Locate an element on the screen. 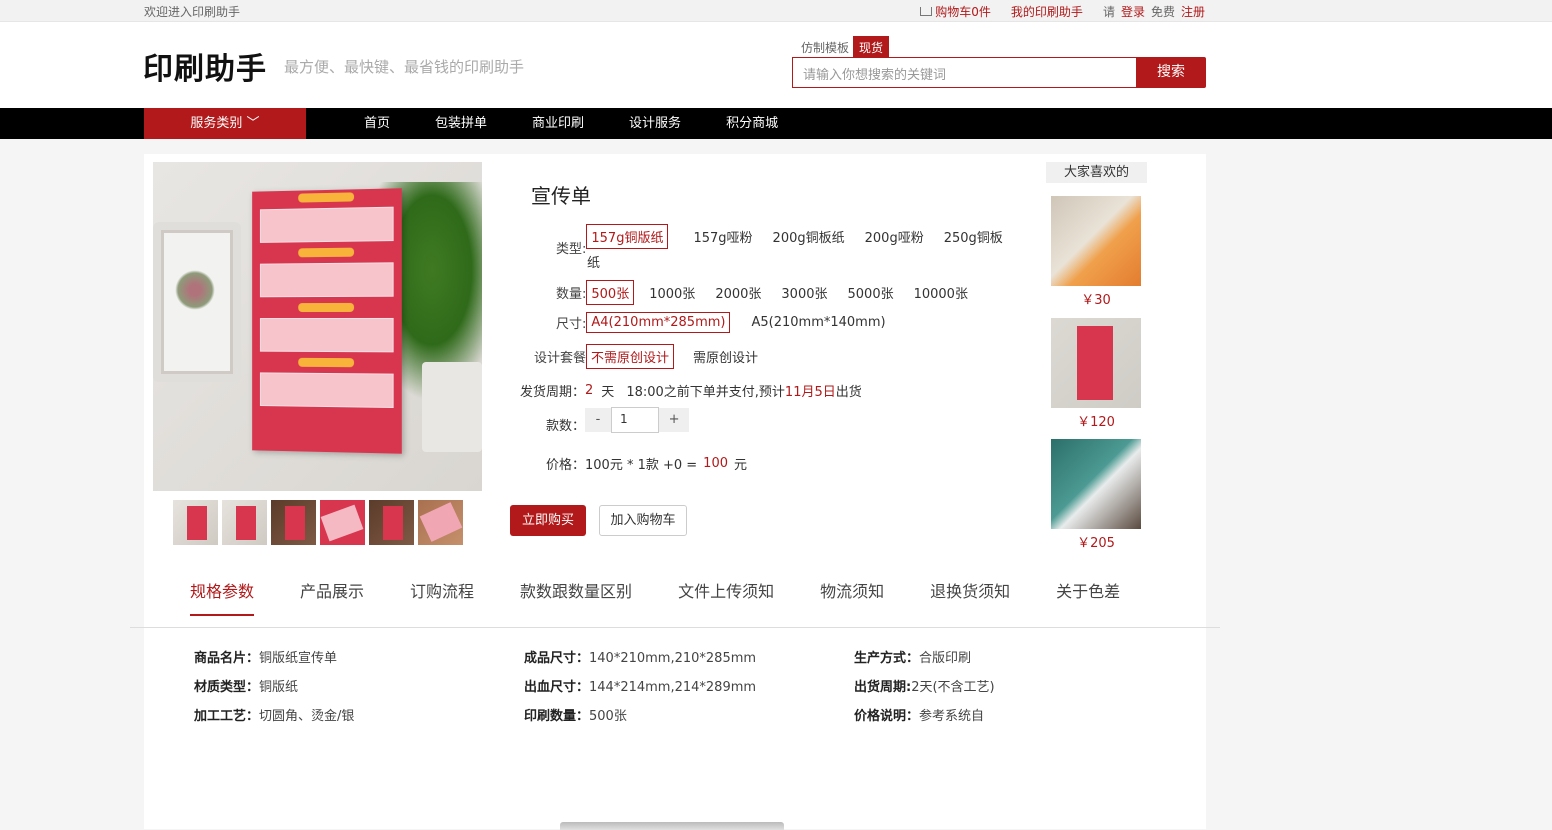 Image resolution: width=1552 pixels, height=830 pixels. search-tab-template: 仿制模板 is located at coordinates (825, 47).